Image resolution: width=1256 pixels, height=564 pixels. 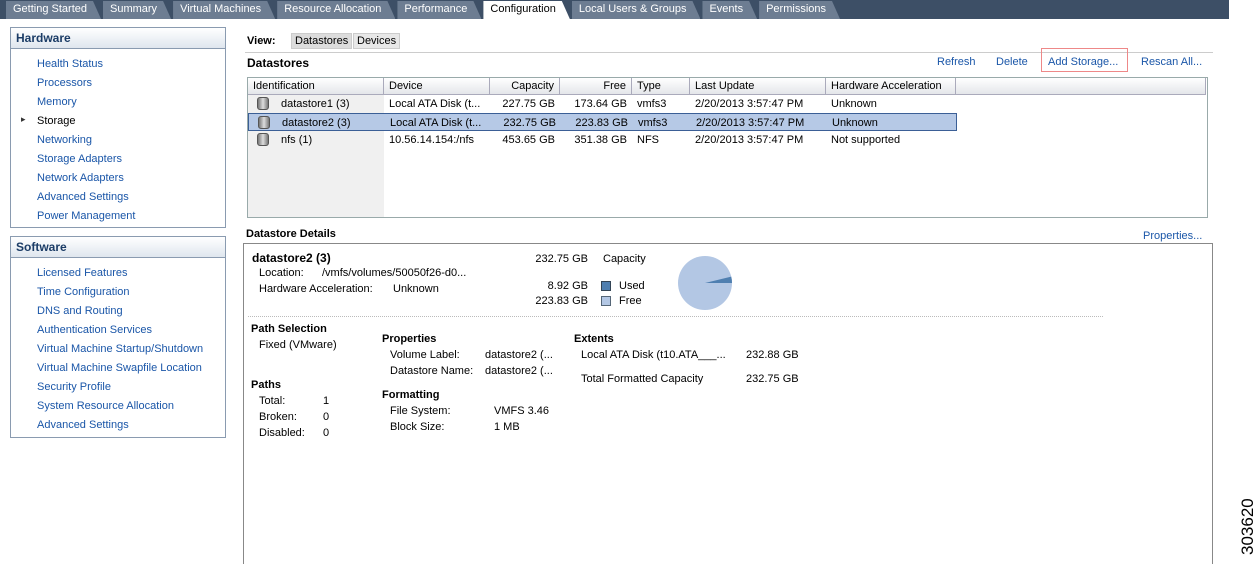 I want to click on sidebar-item-dns-and-routing: DNS and Routing, so click(x=118, y=311).